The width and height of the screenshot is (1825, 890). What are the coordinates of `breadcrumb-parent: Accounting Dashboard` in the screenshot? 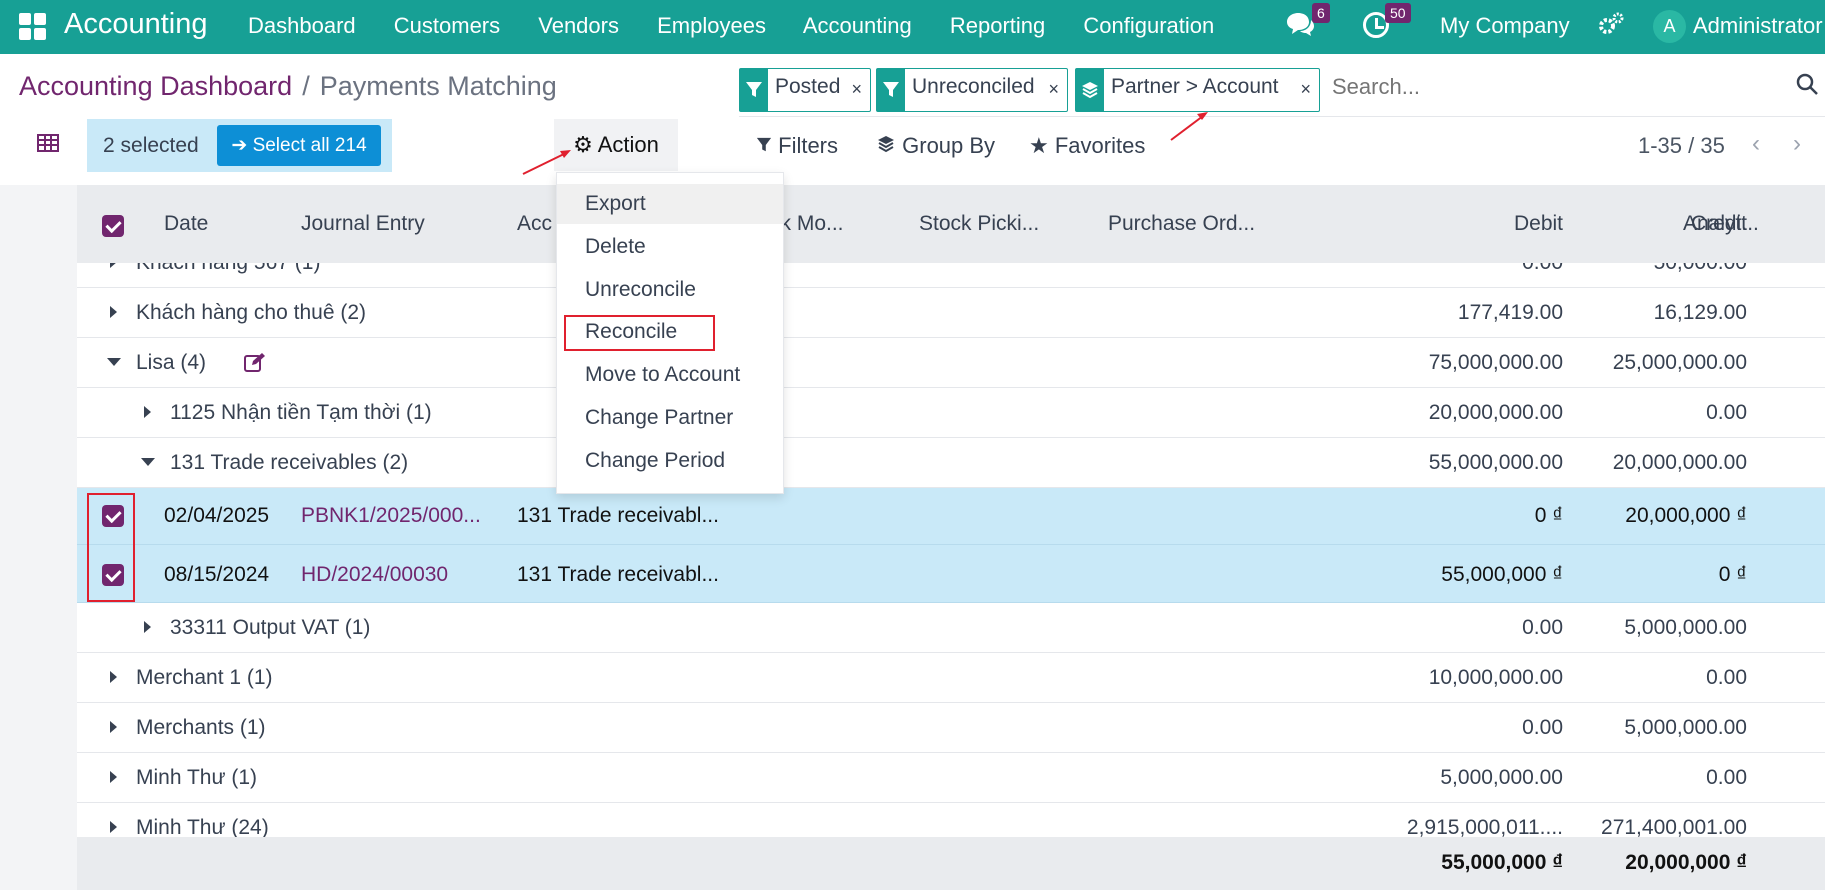 It's located at (155, 86).